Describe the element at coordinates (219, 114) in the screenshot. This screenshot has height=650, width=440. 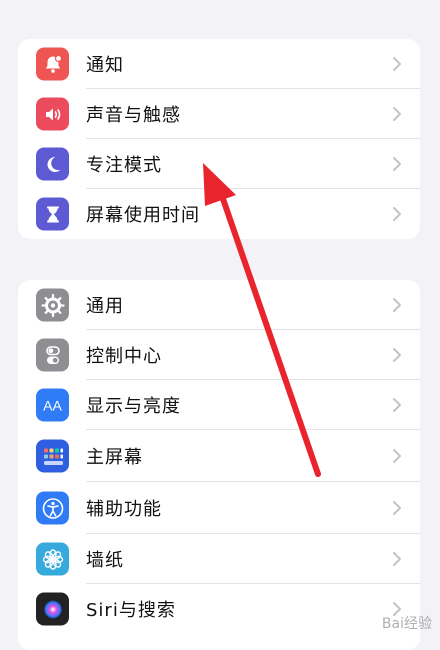
I see `settings-row-sounds: 声音与触感` at that location.